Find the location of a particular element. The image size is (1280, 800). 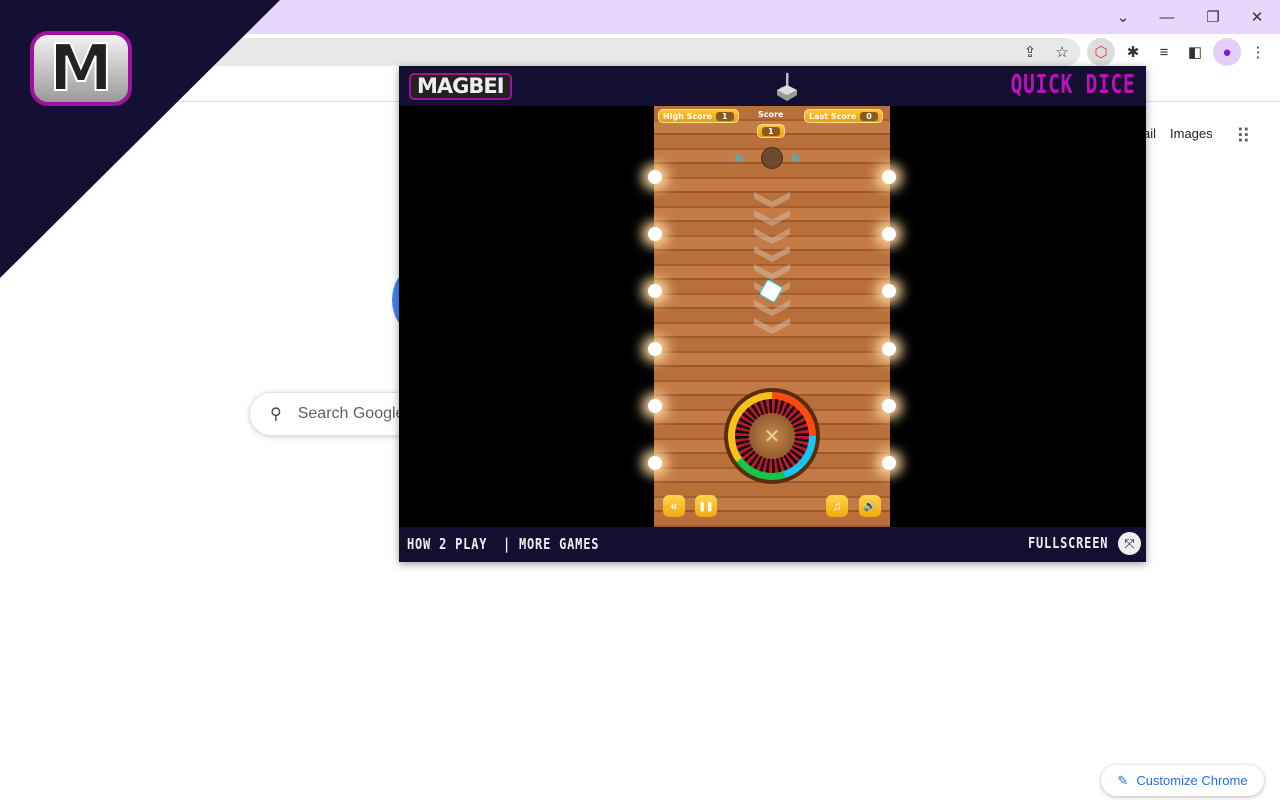

last-score-badge: Last Score 0 is located at coordinates (843, 116).